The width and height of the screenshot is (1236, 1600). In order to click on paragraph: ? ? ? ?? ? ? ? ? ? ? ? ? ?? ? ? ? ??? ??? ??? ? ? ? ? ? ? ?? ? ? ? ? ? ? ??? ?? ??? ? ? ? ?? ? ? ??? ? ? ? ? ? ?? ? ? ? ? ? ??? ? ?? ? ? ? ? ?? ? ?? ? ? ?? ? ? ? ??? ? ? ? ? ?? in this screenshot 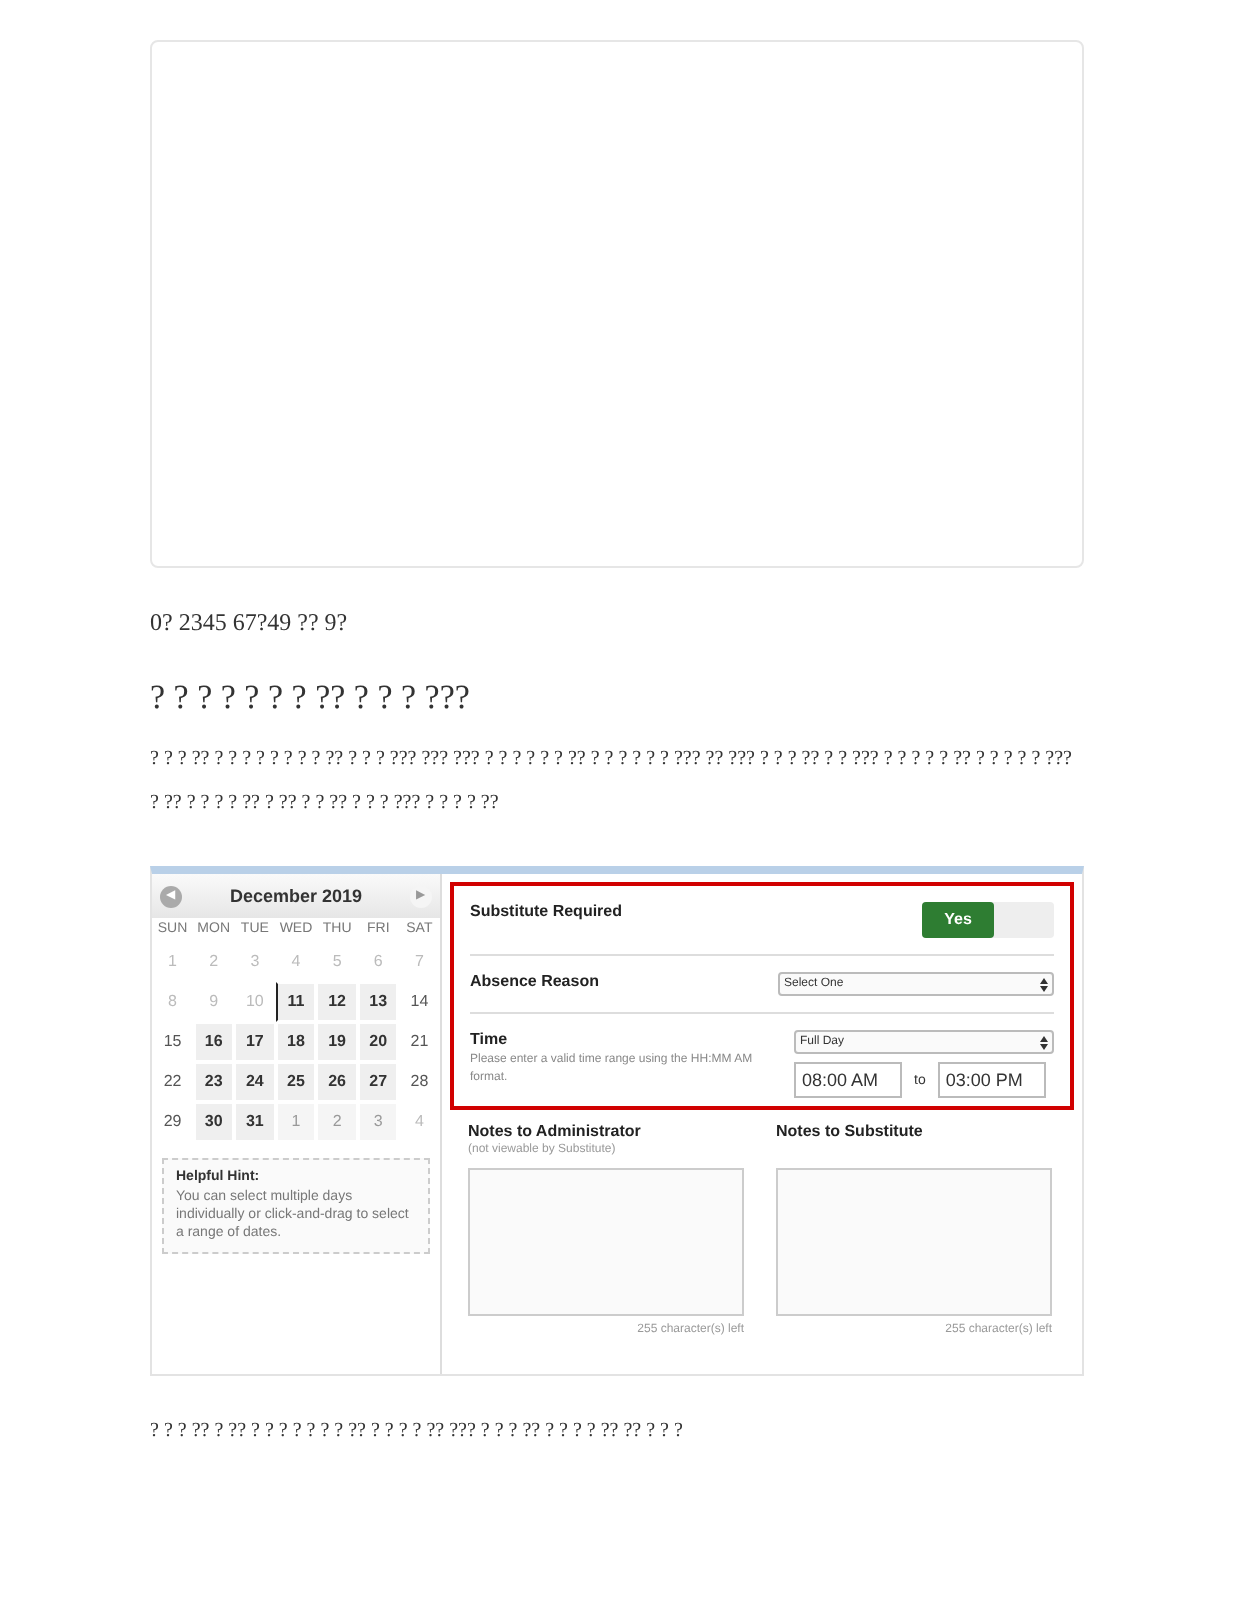, I will do `click(612, 782)`.